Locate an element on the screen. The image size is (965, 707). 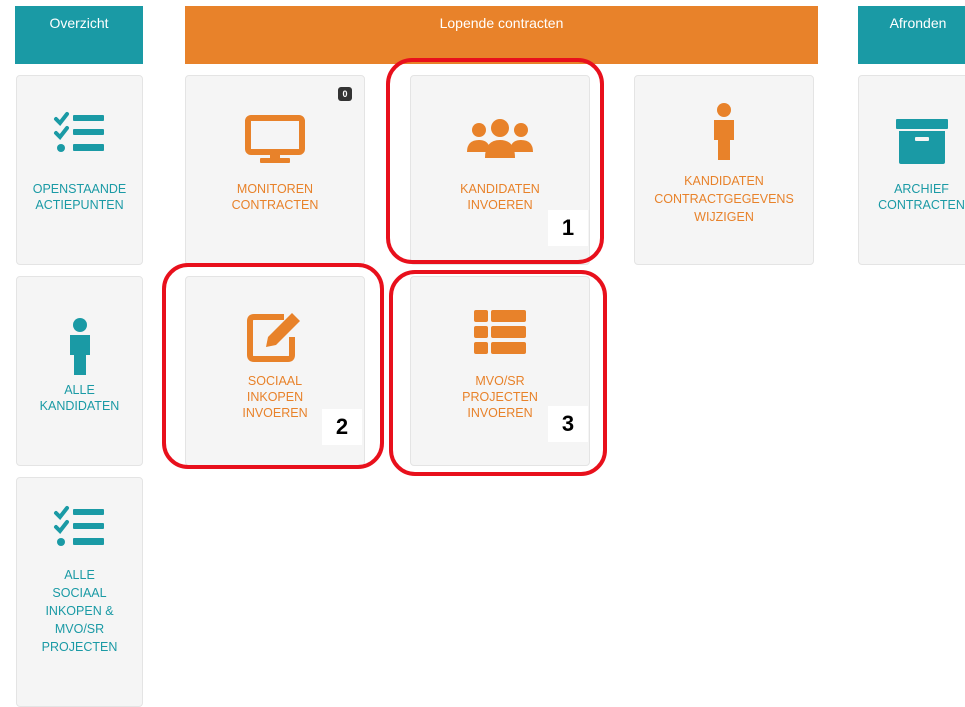
tile-alle-kandidaten: ALLE KANDIDATEN is located at coordinates (79, 371).